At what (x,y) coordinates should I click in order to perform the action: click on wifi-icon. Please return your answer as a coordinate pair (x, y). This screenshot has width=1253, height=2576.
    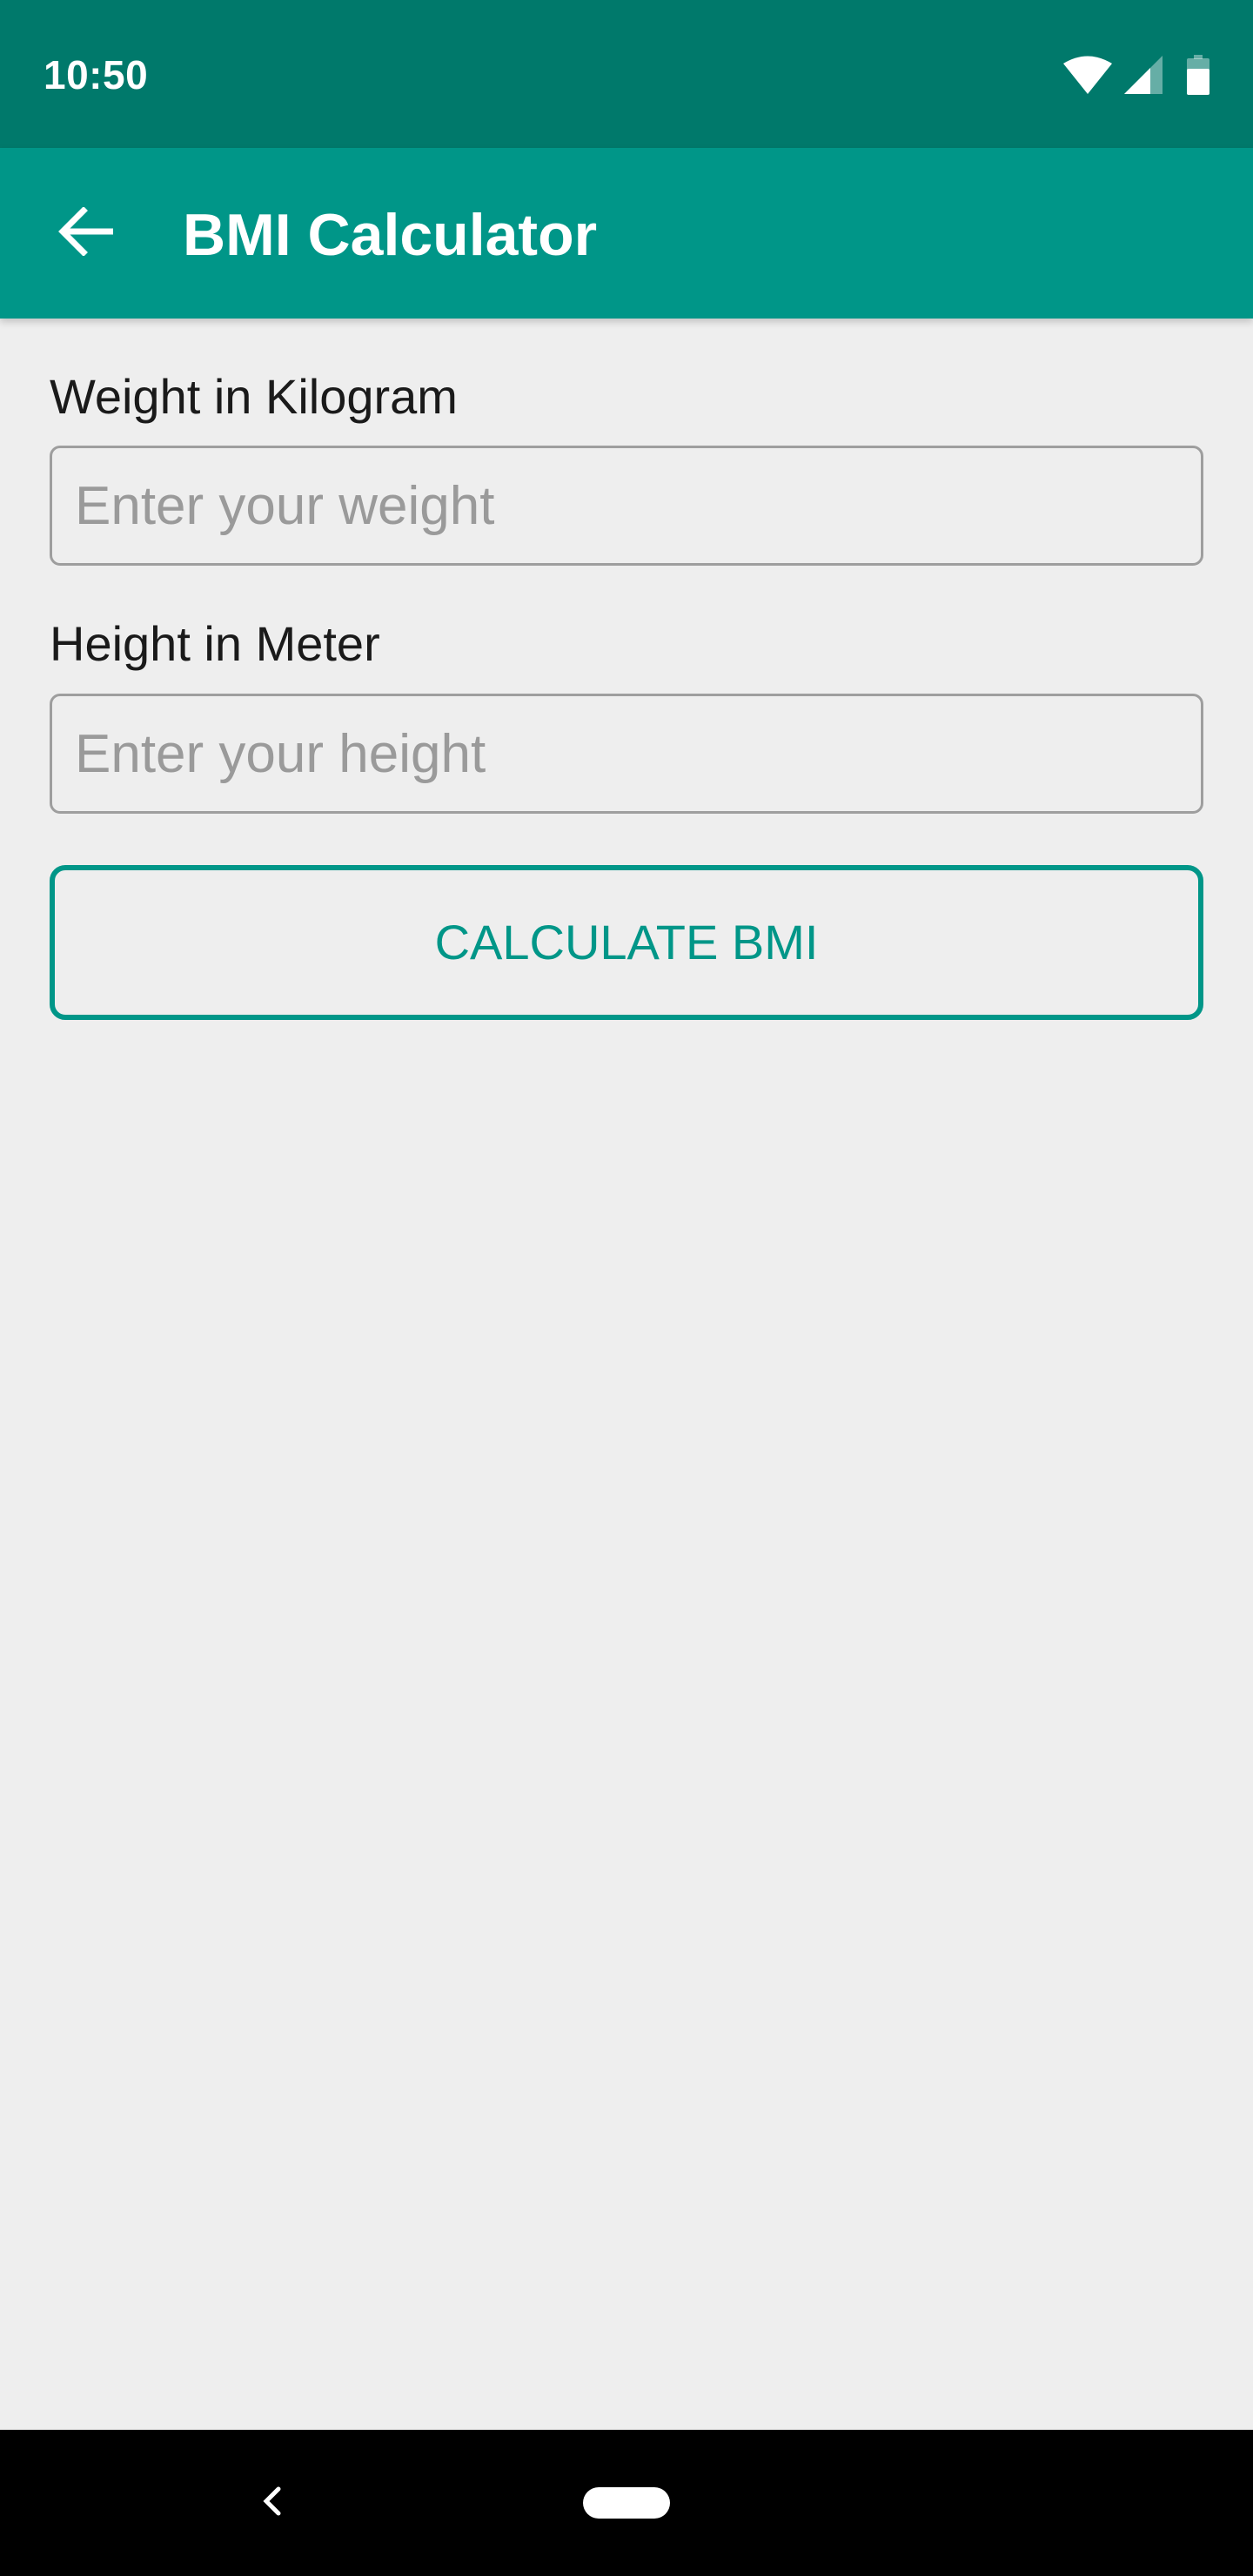
    Looking at the image, I should click on (1087, 75).